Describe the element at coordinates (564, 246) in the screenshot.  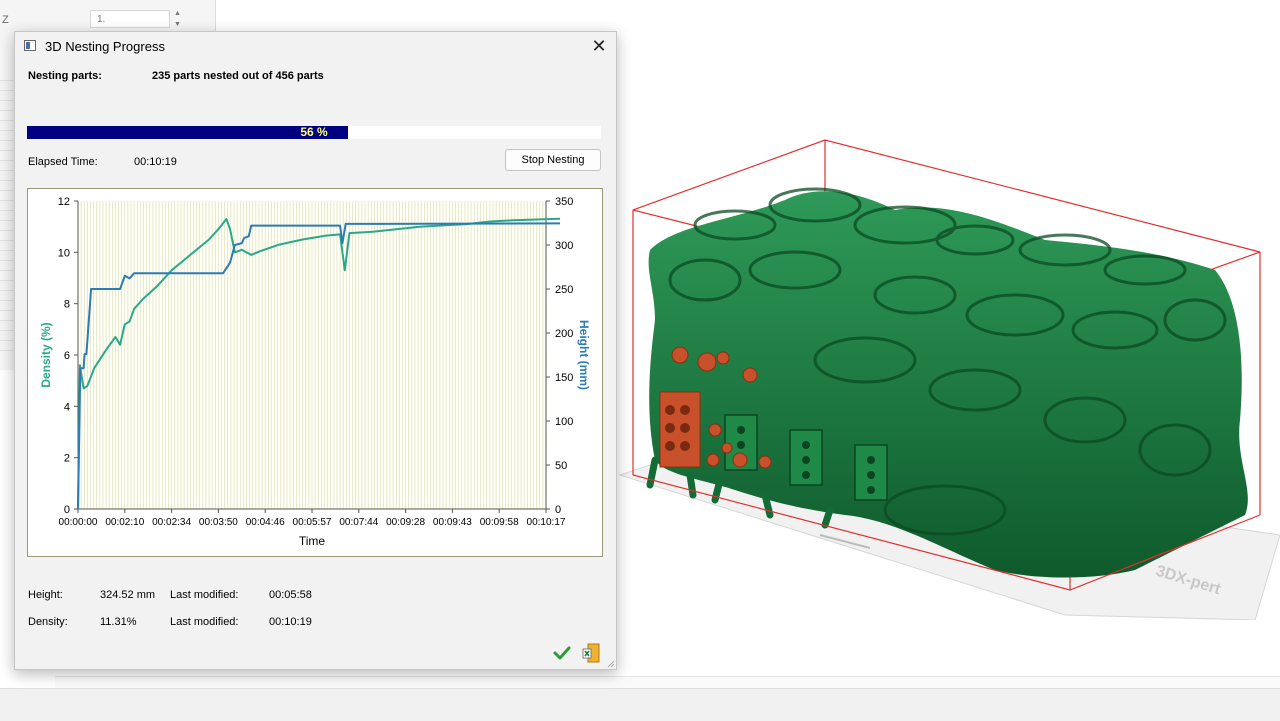
I see `right-tick-label: 300` at that location.